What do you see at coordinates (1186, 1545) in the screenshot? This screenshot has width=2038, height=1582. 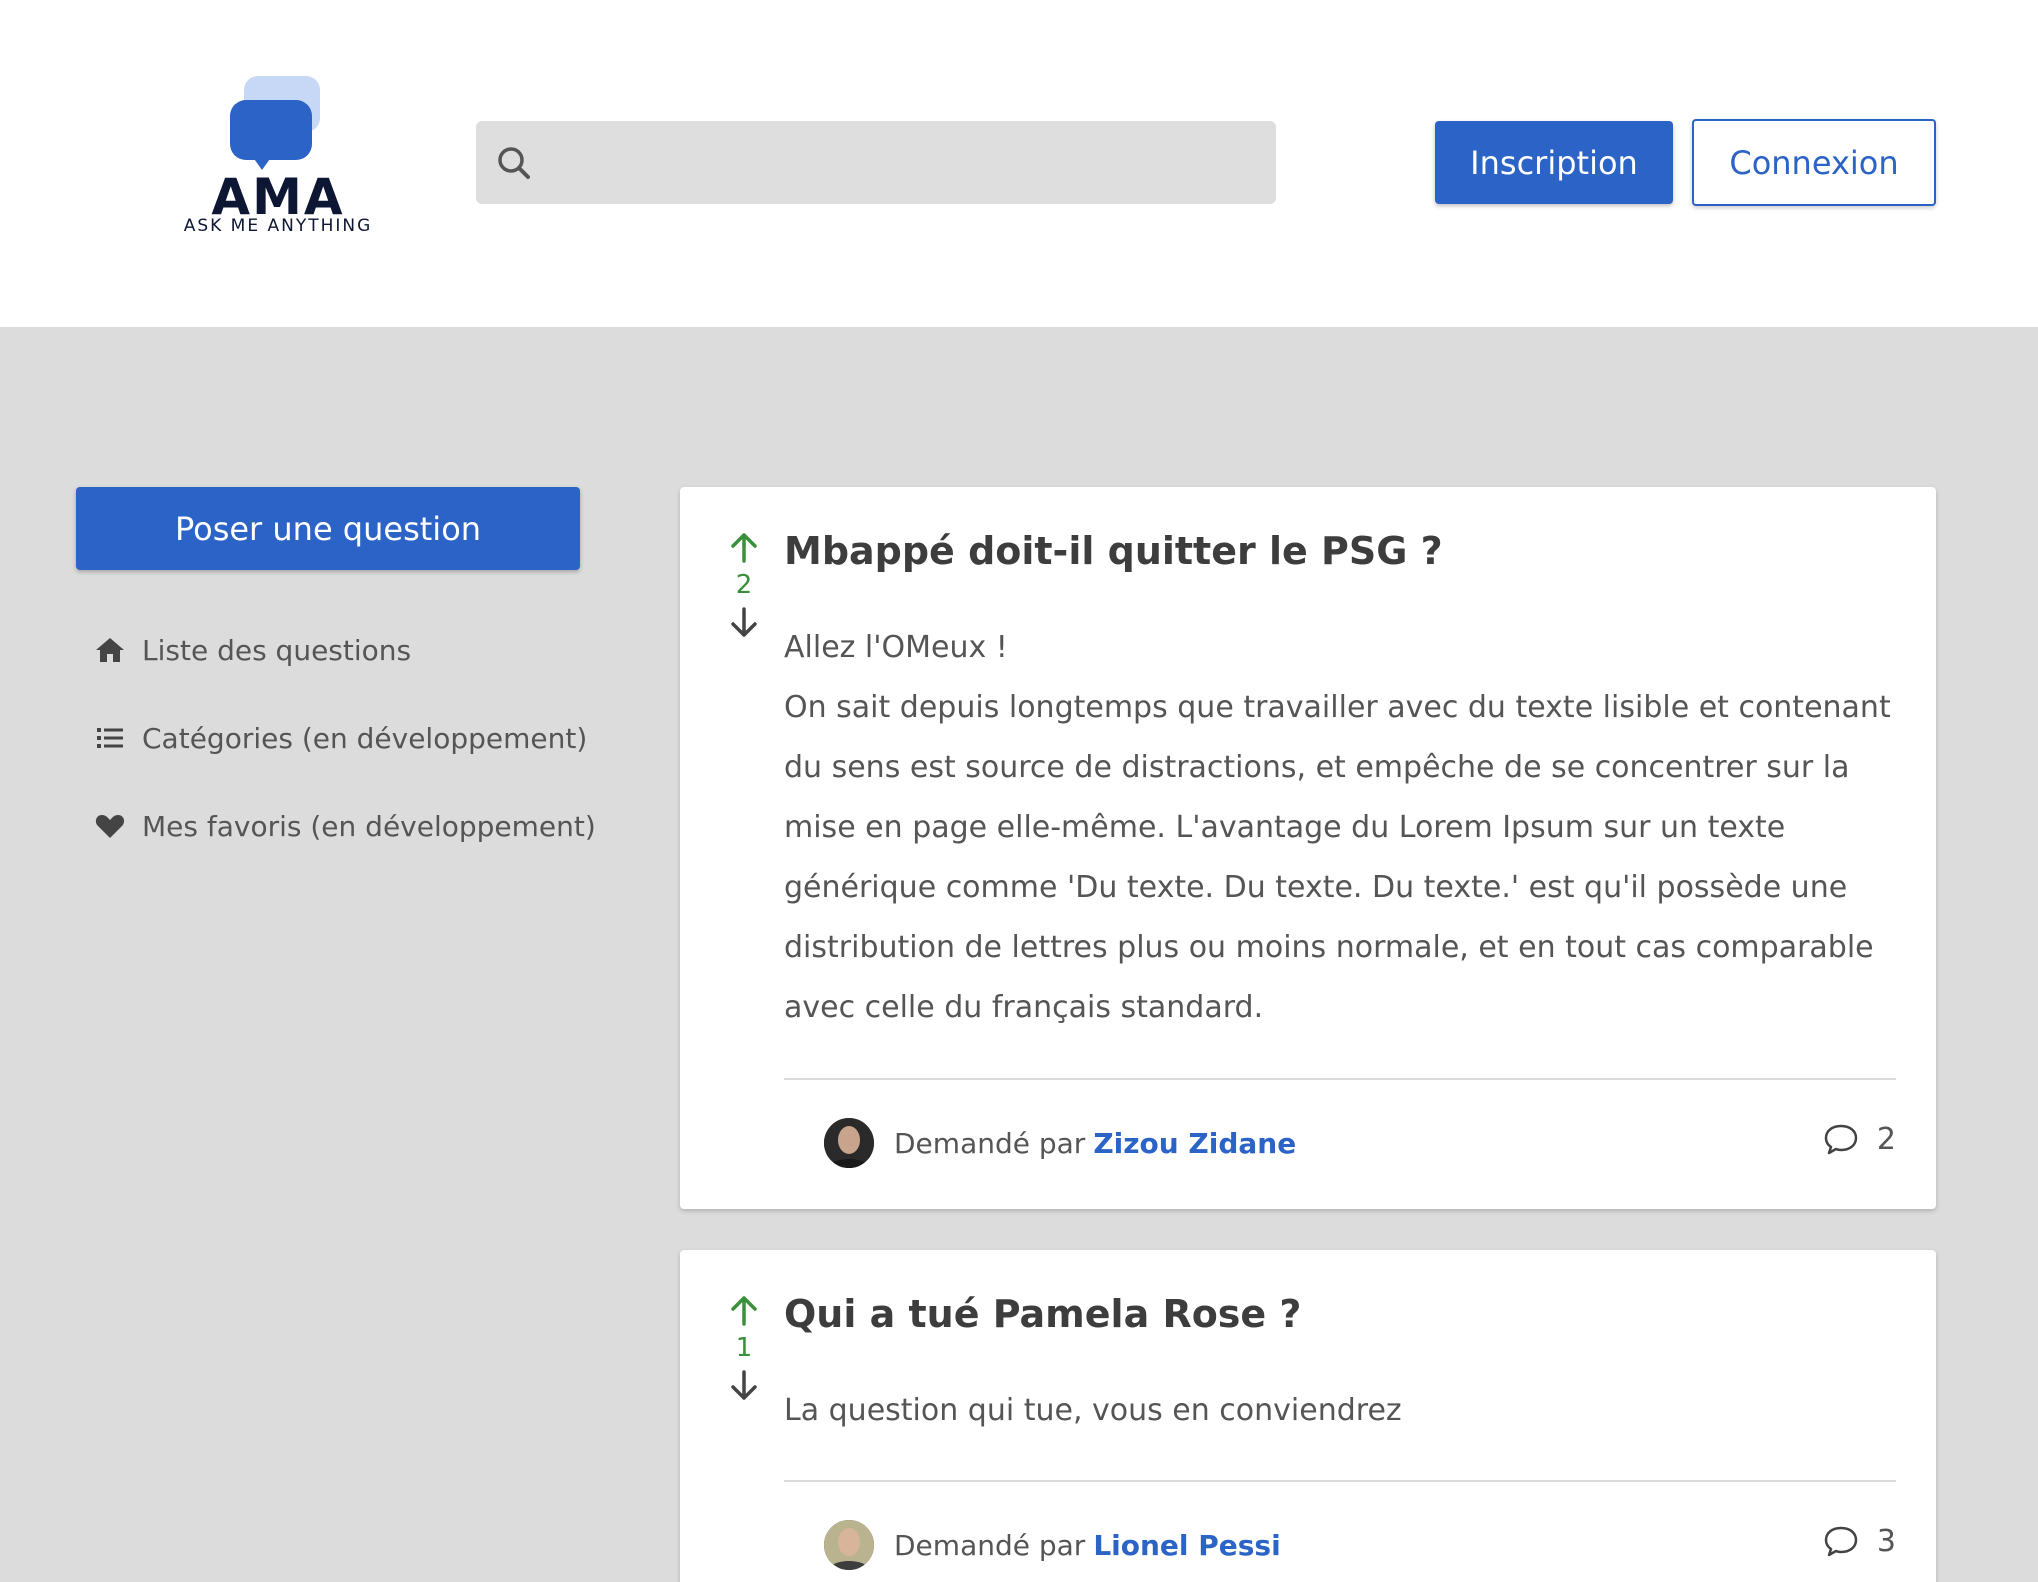 I see `author-link: Lionel Pessi` at bounding box center [1186, 1545].